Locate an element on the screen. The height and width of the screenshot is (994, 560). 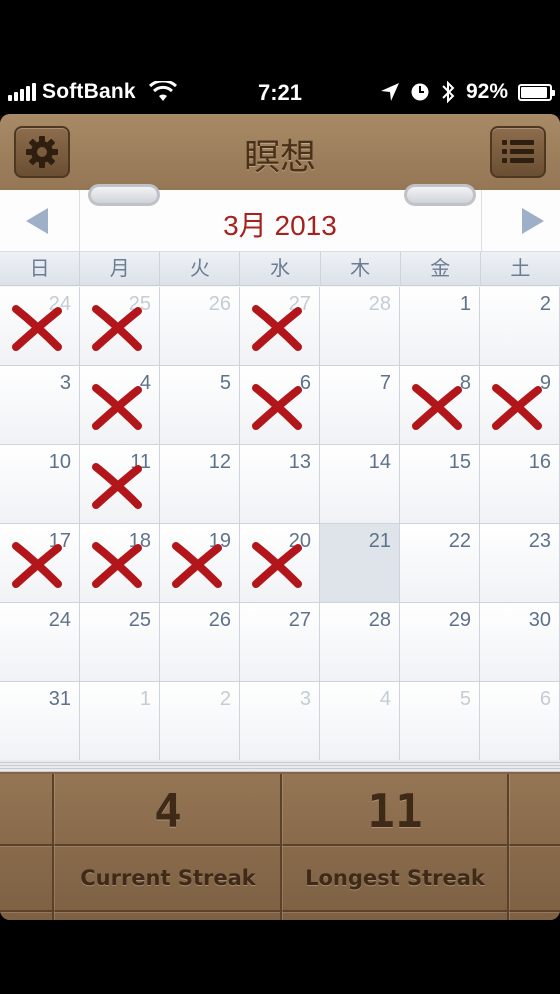
month-header: 3月 2013 is located at coordinates (280, 218).